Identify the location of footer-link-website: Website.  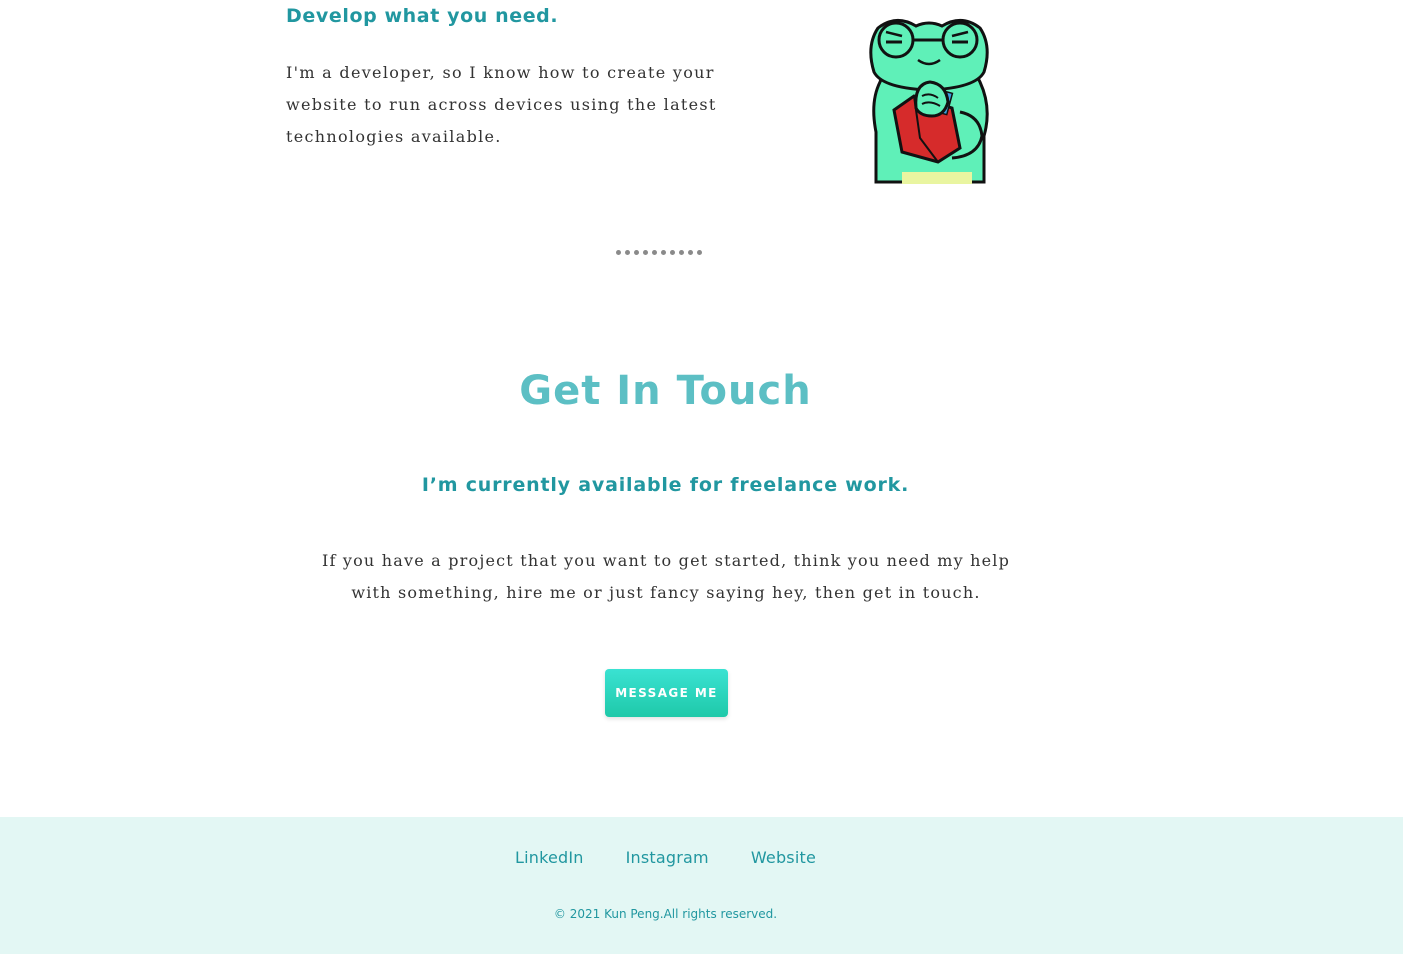
(783, 857).